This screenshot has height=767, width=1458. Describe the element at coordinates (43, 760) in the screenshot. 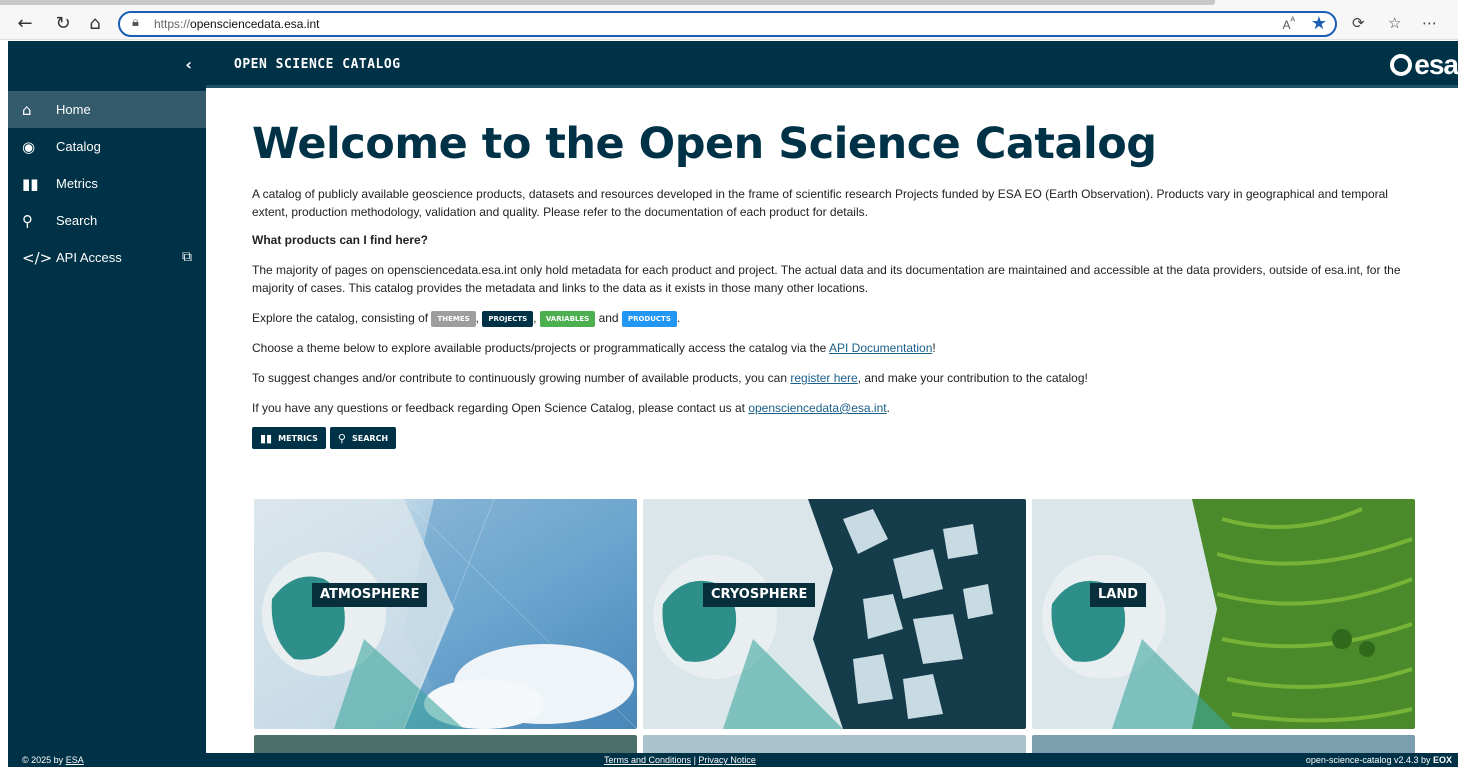

I see `copyright-text: © 2025 by` at that location.